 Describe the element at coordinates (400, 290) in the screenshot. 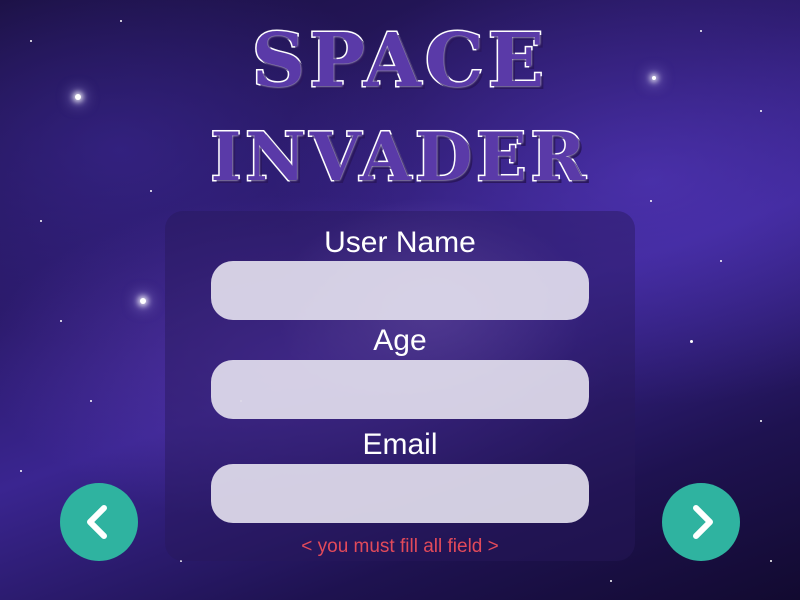

I see `username-input` at that location.